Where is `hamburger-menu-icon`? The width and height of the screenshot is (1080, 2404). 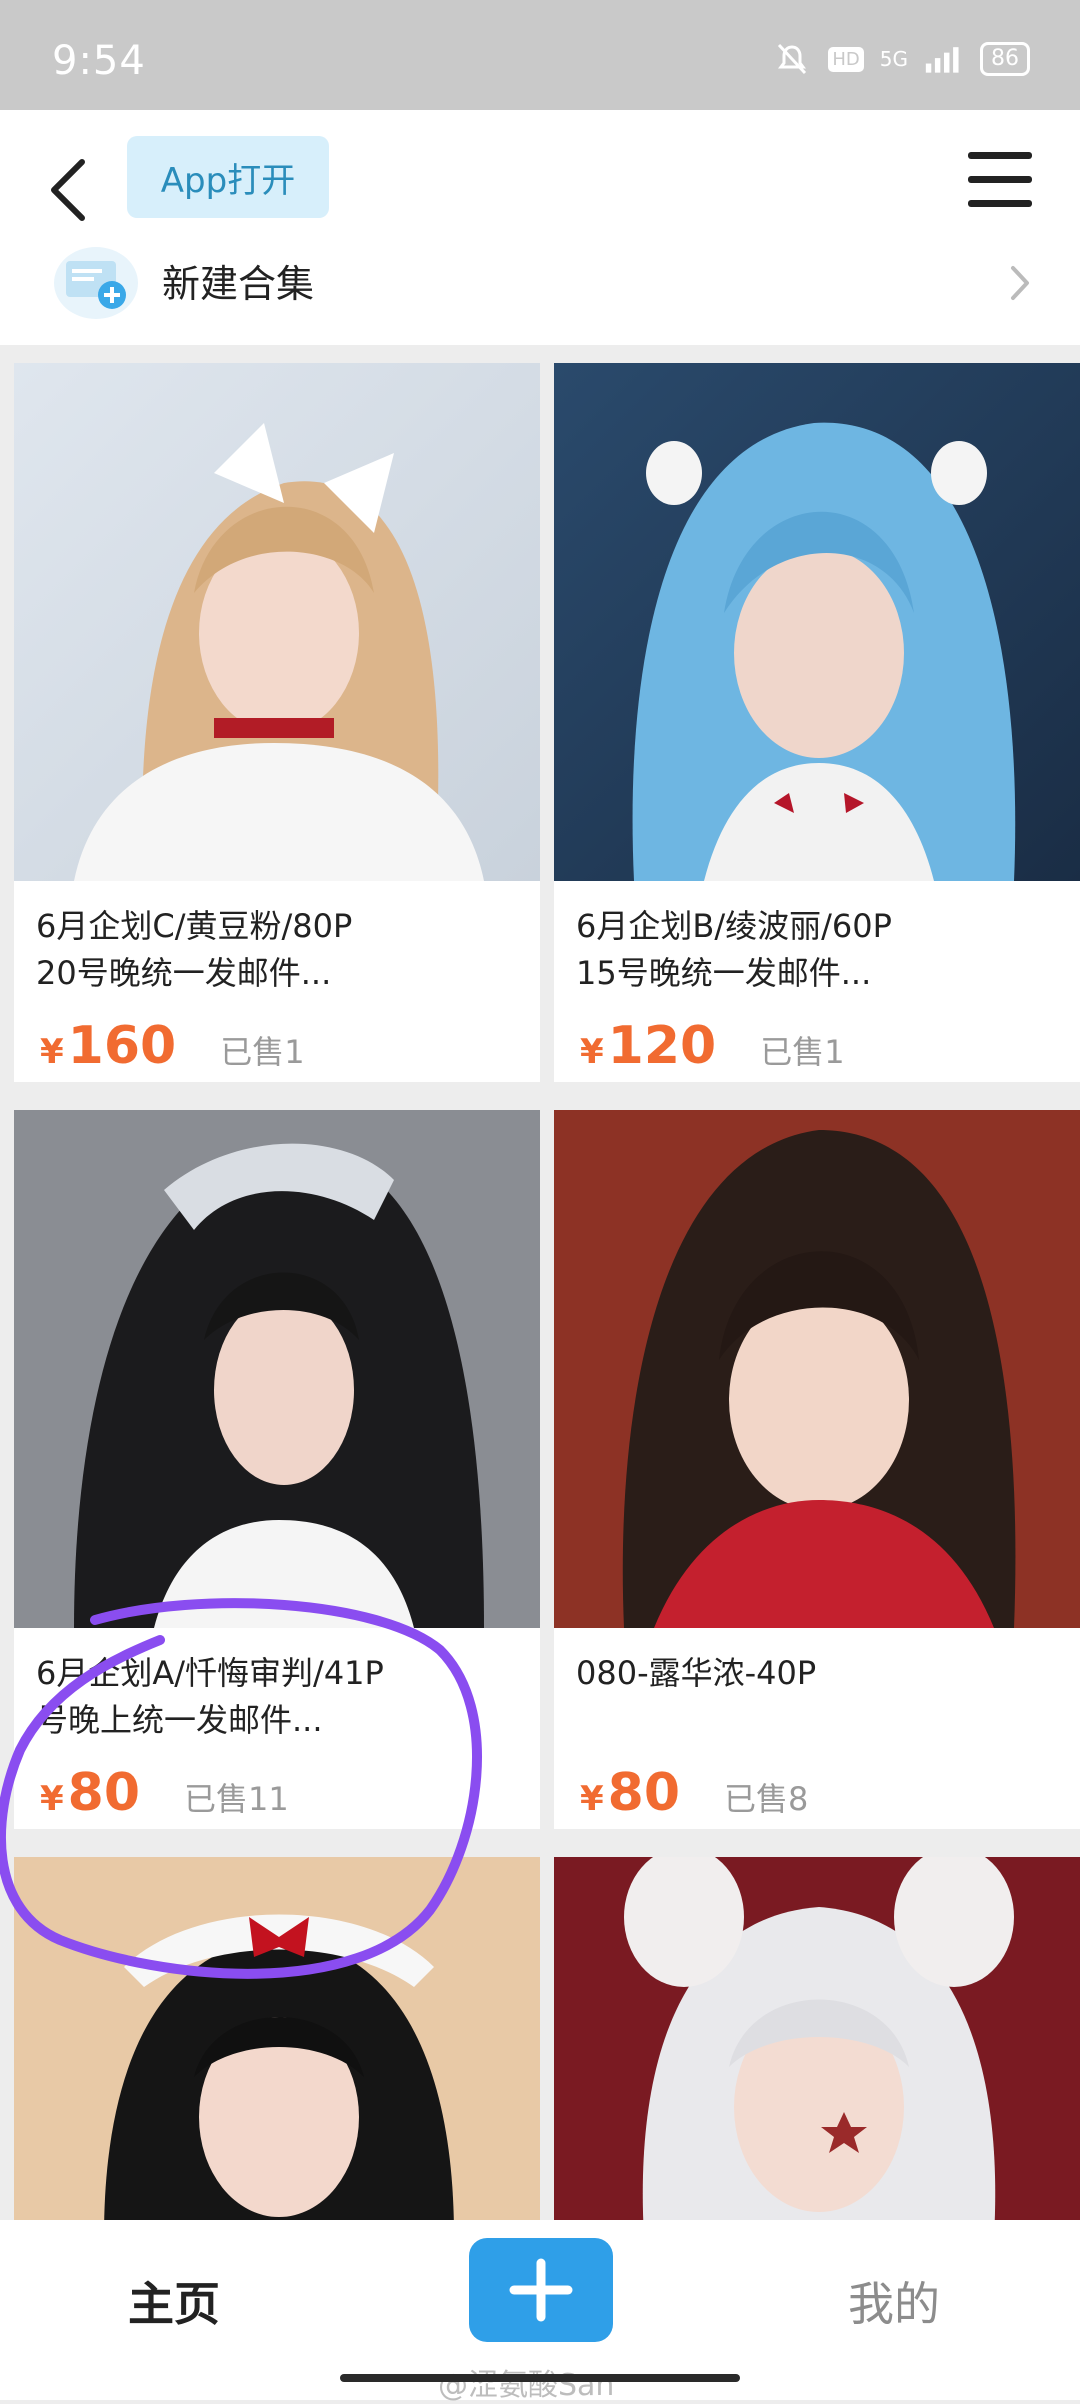
hamburger-menu-icon is located at coordinates (1000, 180).